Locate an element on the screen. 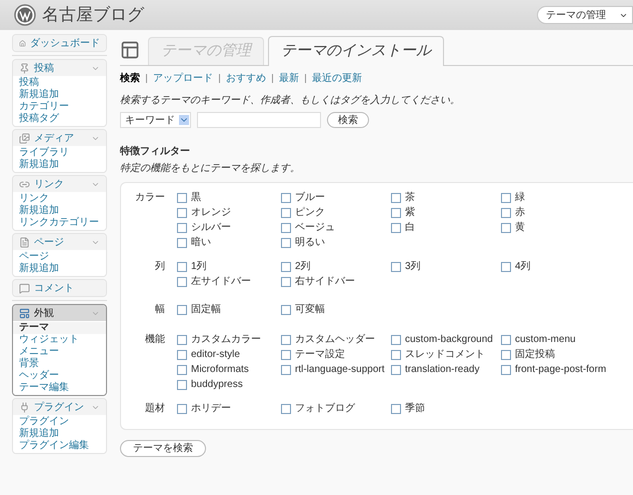 The width and height of the screenshot is (633, 495). filter-option: 紫 is located at coordinates (444, 212).